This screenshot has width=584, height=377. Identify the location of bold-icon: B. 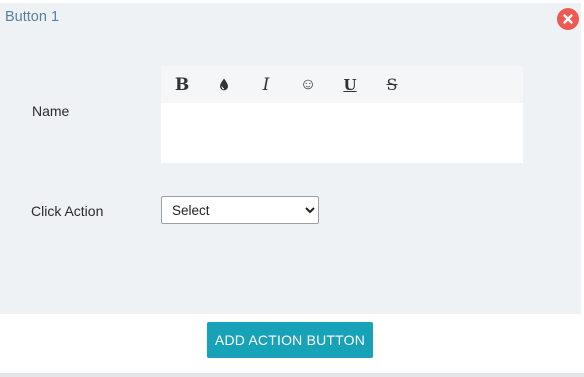
(182, 84).